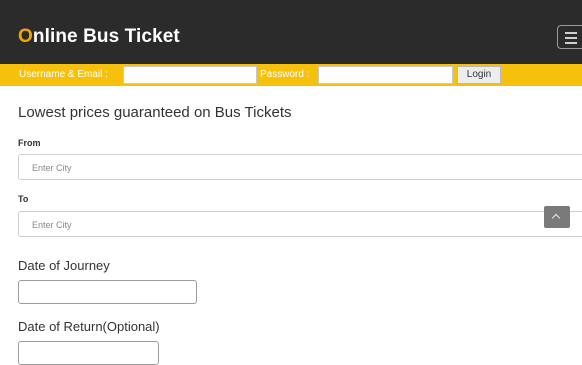 The height and width of the screenshot is (365, 582). Describe the element at coordinates (64, 265) in the screenshot. I see `date-of-journey-label: Date of Journey` at that location.